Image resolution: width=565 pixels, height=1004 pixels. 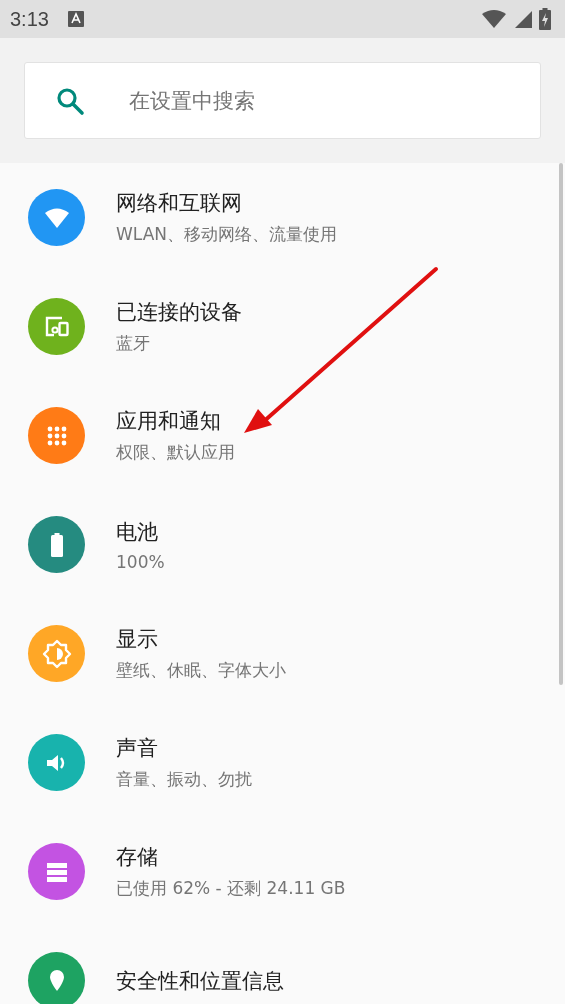 What do you see at coordinates (200, 980) in the screenshot?
I see `setting-title: 安全性和位置信息` at bounding box center [200, 980].